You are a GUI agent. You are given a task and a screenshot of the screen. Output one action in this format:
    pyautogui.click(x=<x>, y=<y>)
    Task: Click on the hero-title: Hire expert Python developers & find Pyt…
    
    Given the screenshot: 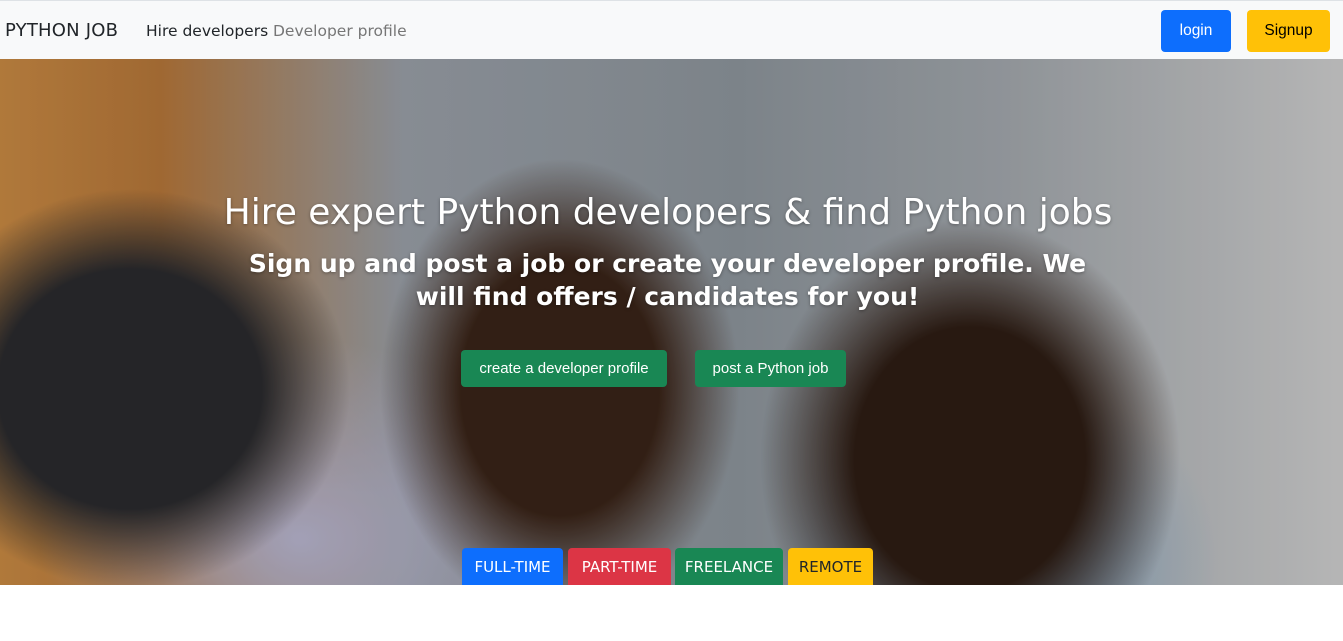 What is the action you would take?
    pyautogui.click(x=668, y=212)
    